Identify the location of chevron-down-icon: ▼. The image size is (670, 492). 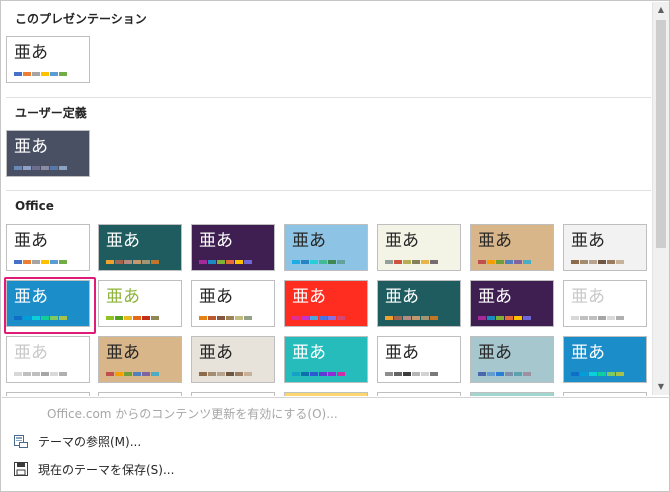
(661, 387).